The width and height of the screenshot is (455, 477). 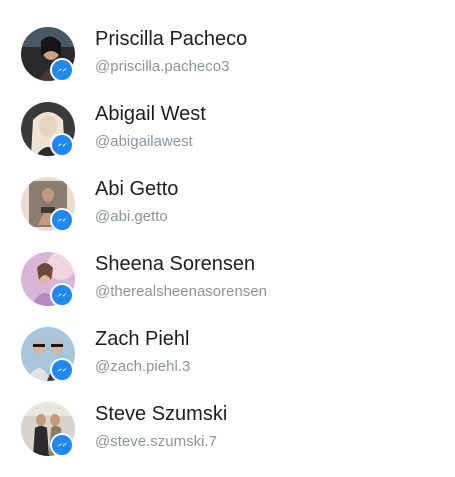 What do you see at coordinates (143, 366) in the screenshot?
I see `contact-handle: @zach.piehl.3` at bounding box center [143, 366].